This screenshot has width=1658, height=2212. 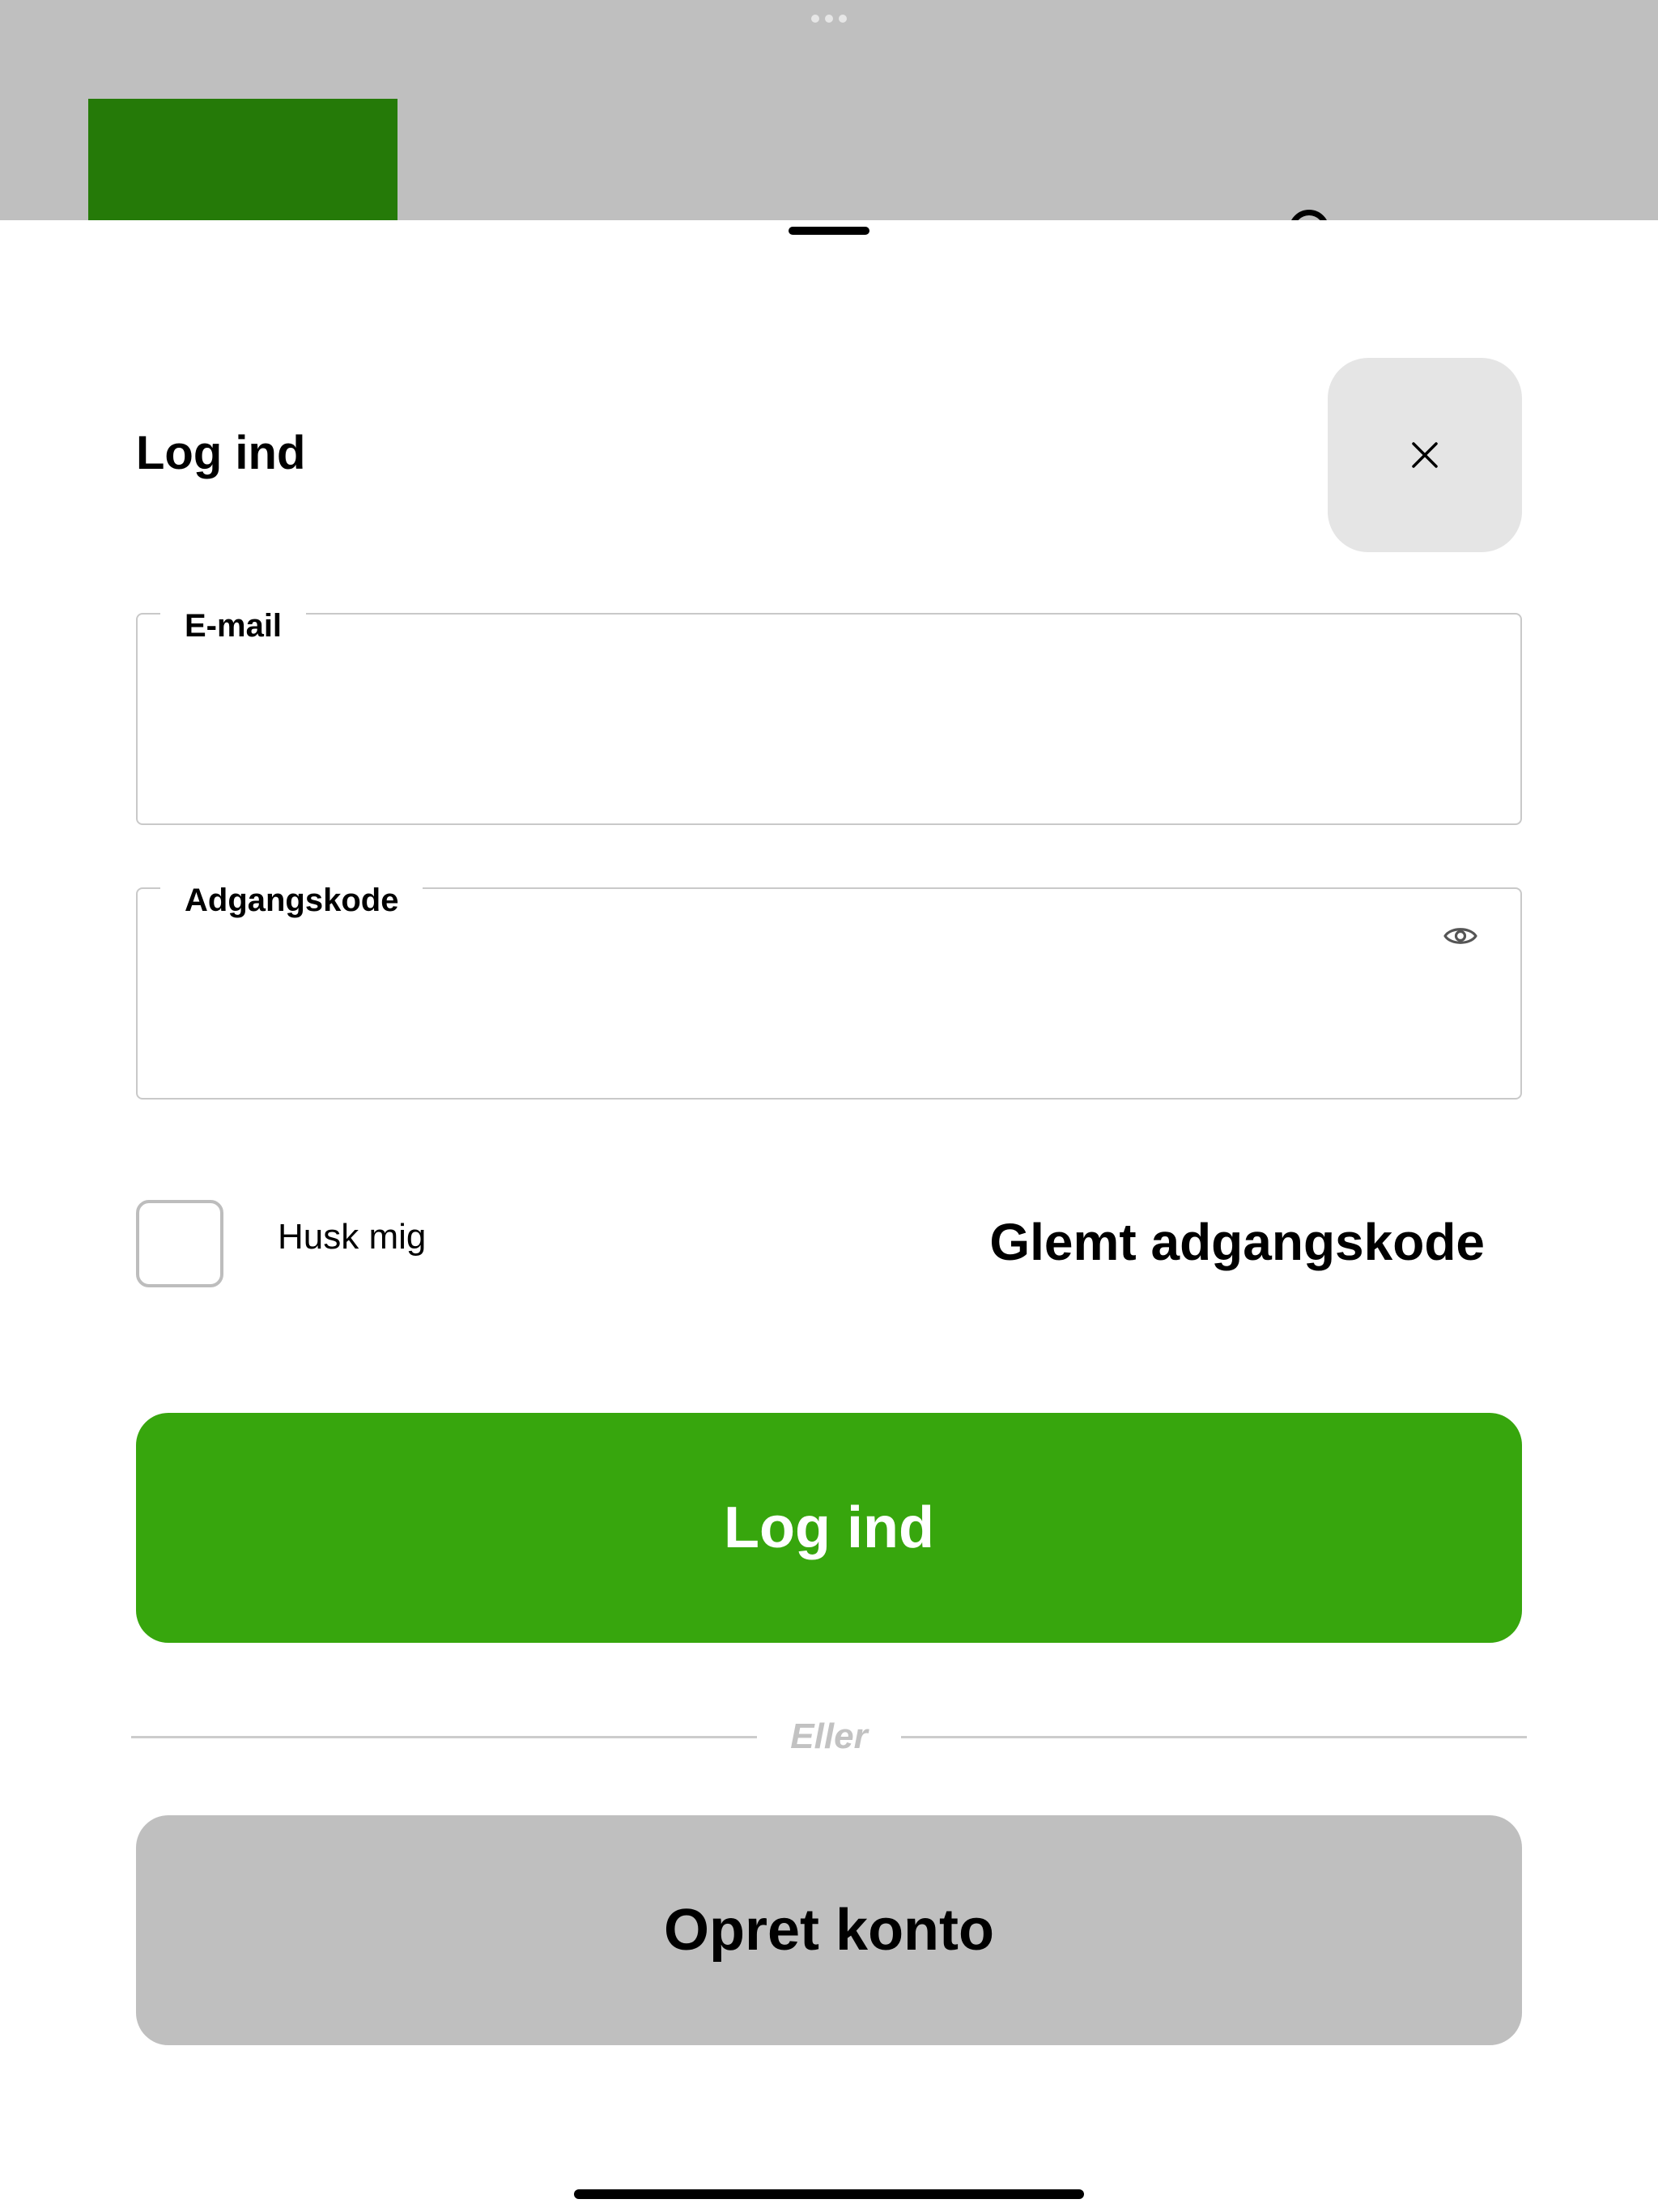 I want to click on email-field-container: E-mail, so click(x=829, y=714).